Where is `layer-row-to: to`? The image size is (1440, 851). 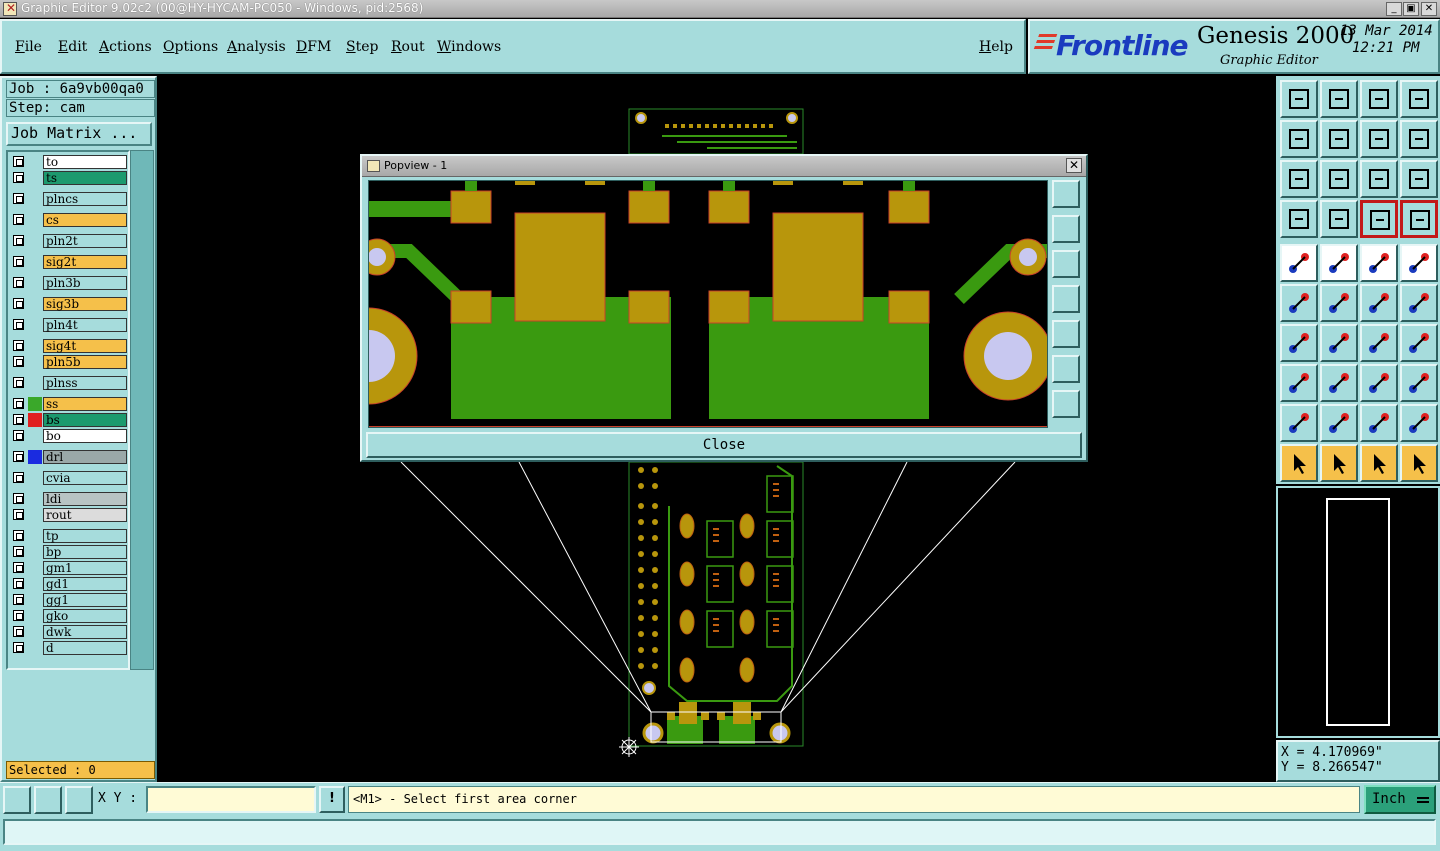 layer-row-to: to is located at coordinates (70, 162).